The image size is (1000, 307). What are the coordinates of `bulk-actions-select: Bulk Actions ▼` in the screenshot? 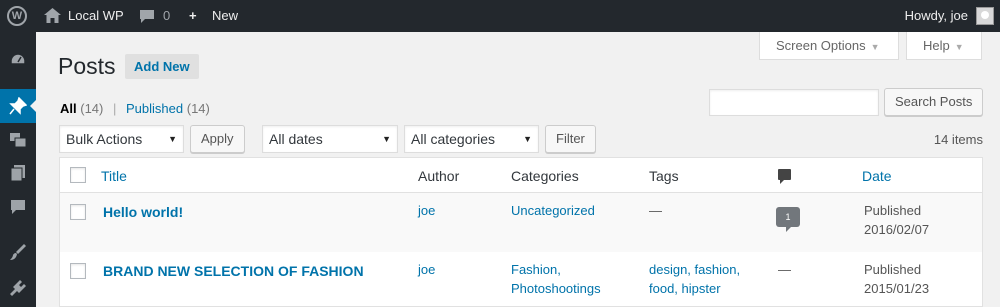 It's located at (121, 139).